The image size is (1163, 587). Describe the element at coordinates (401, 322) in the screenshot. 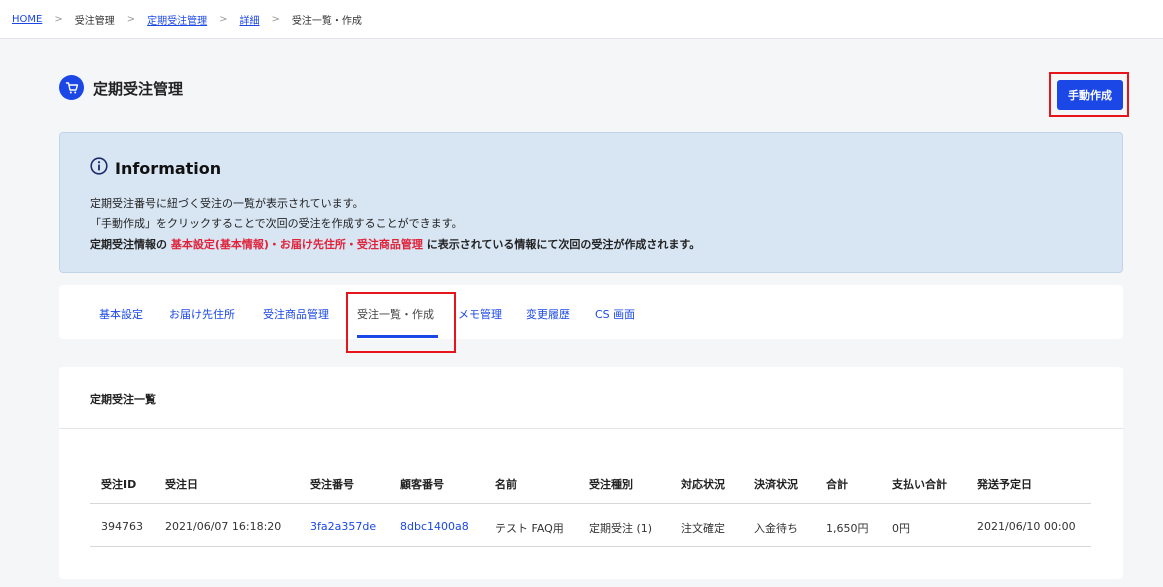

I see `highlight-outline` at that location.